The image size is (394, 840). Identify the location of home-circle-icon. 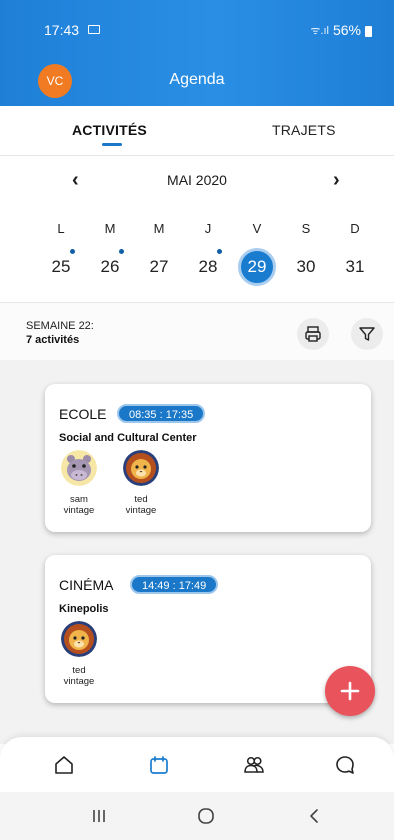
(206, 816).